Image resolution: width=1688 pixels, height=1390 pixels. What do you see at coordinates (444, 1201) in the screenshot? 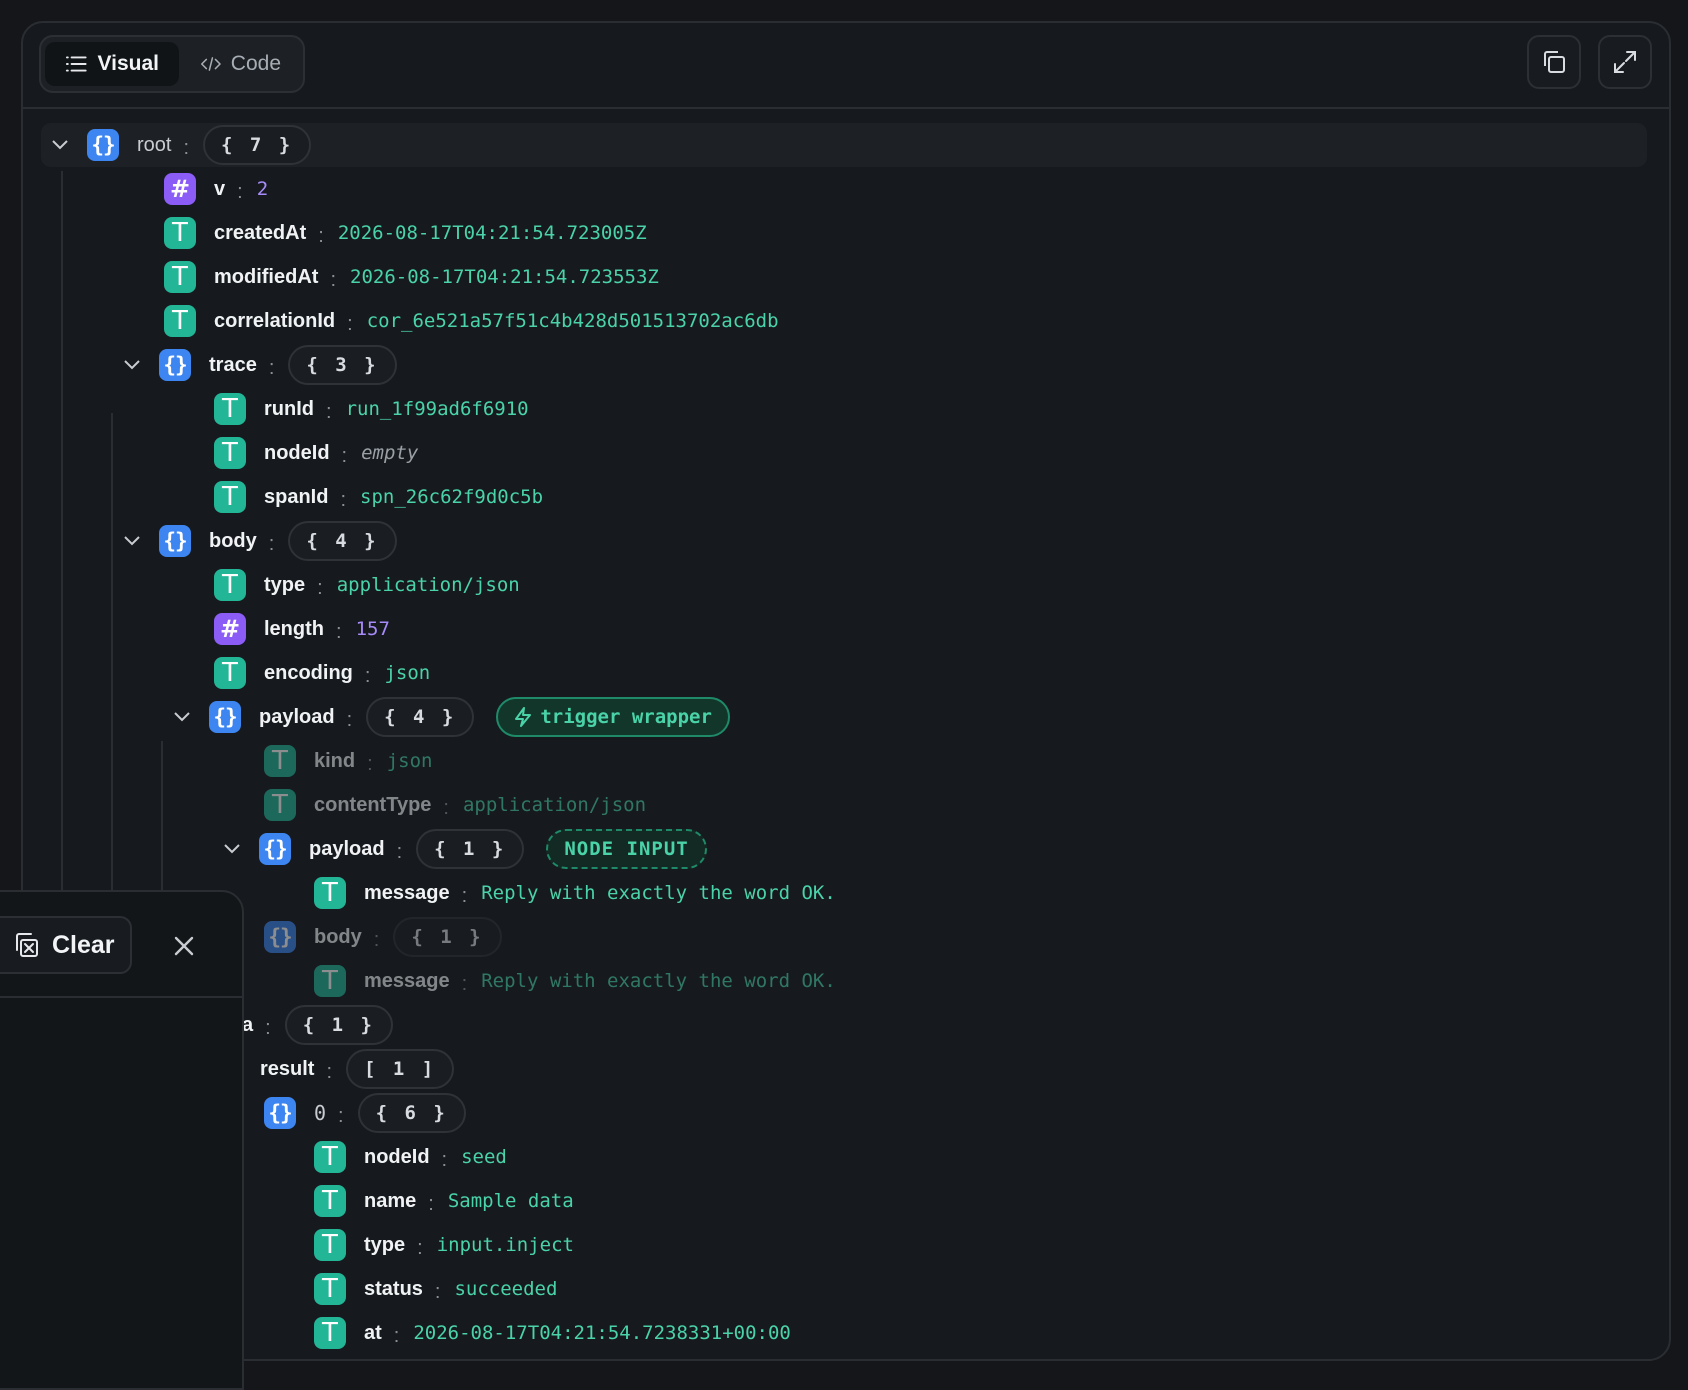
I see `tree-node-name: T name : Sample data` at bounding box center [444, 1201].